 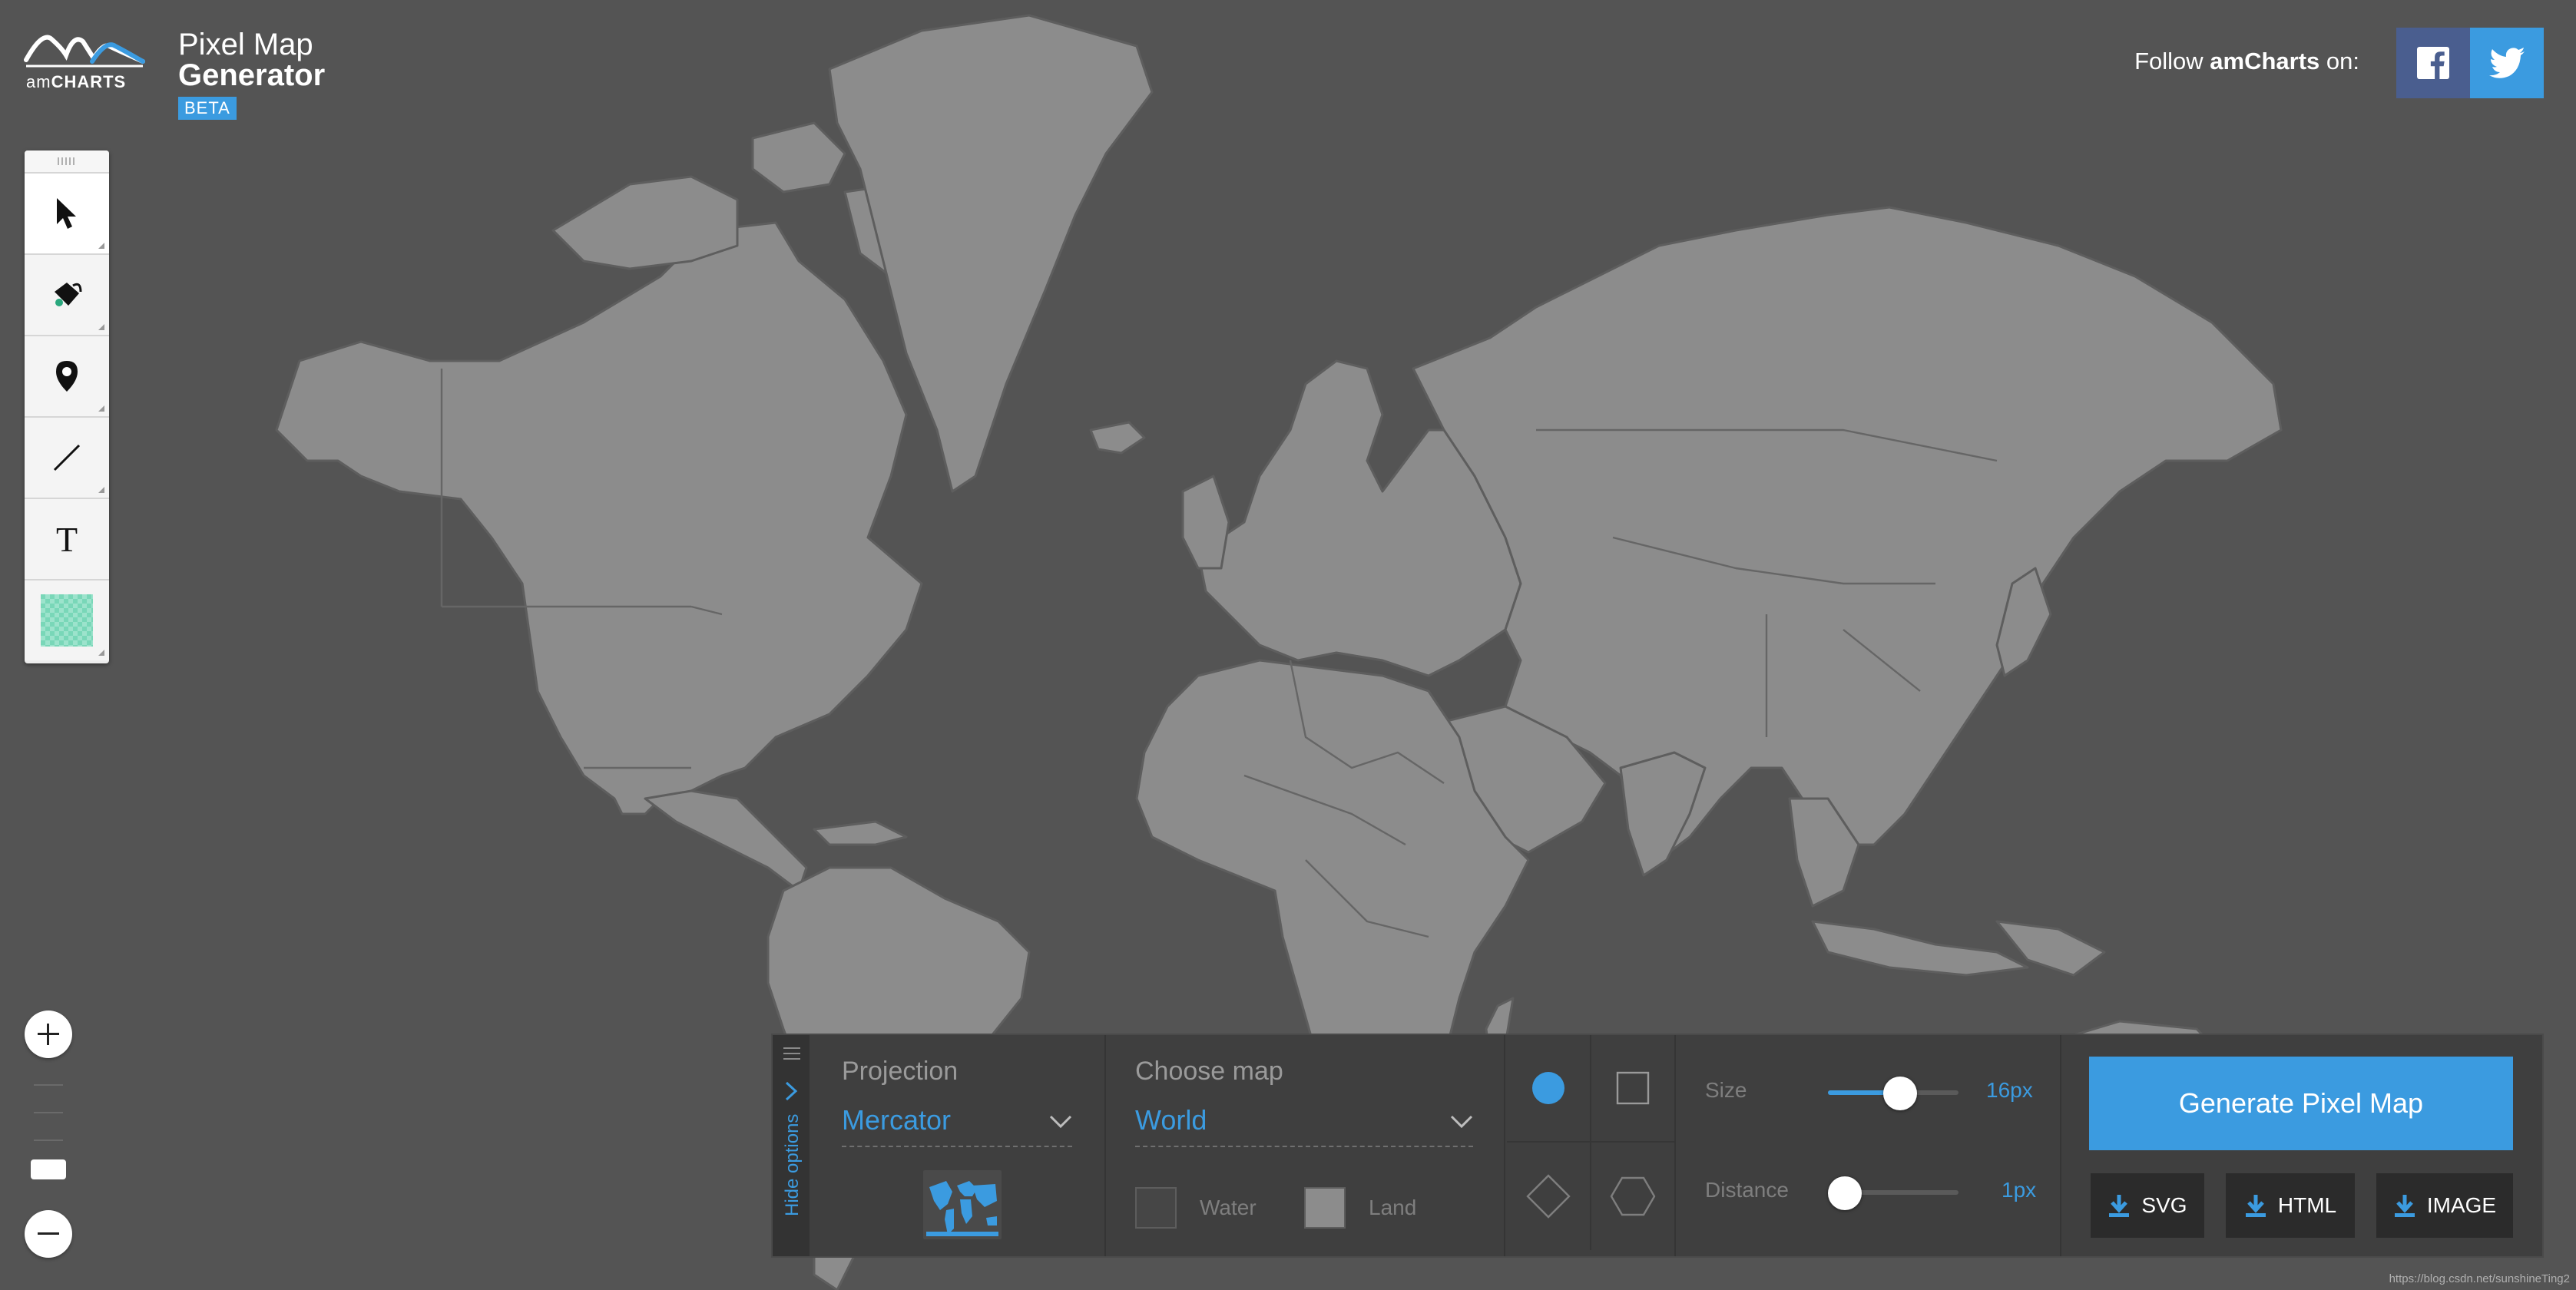 I want to click on projection-title: Projection, so click(x=901, y=1072).